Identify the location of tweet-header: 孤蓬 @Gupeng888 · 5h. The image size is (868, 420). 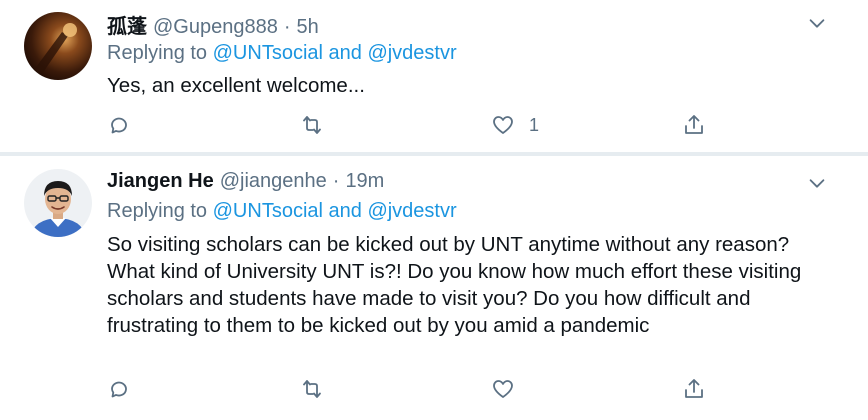
(213, 24).